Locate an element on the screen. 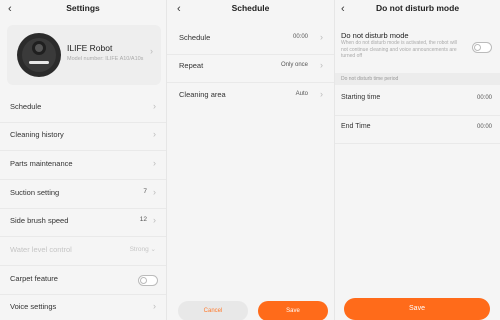  settings-item-label: Schedule is located at coordinates (26, 106).